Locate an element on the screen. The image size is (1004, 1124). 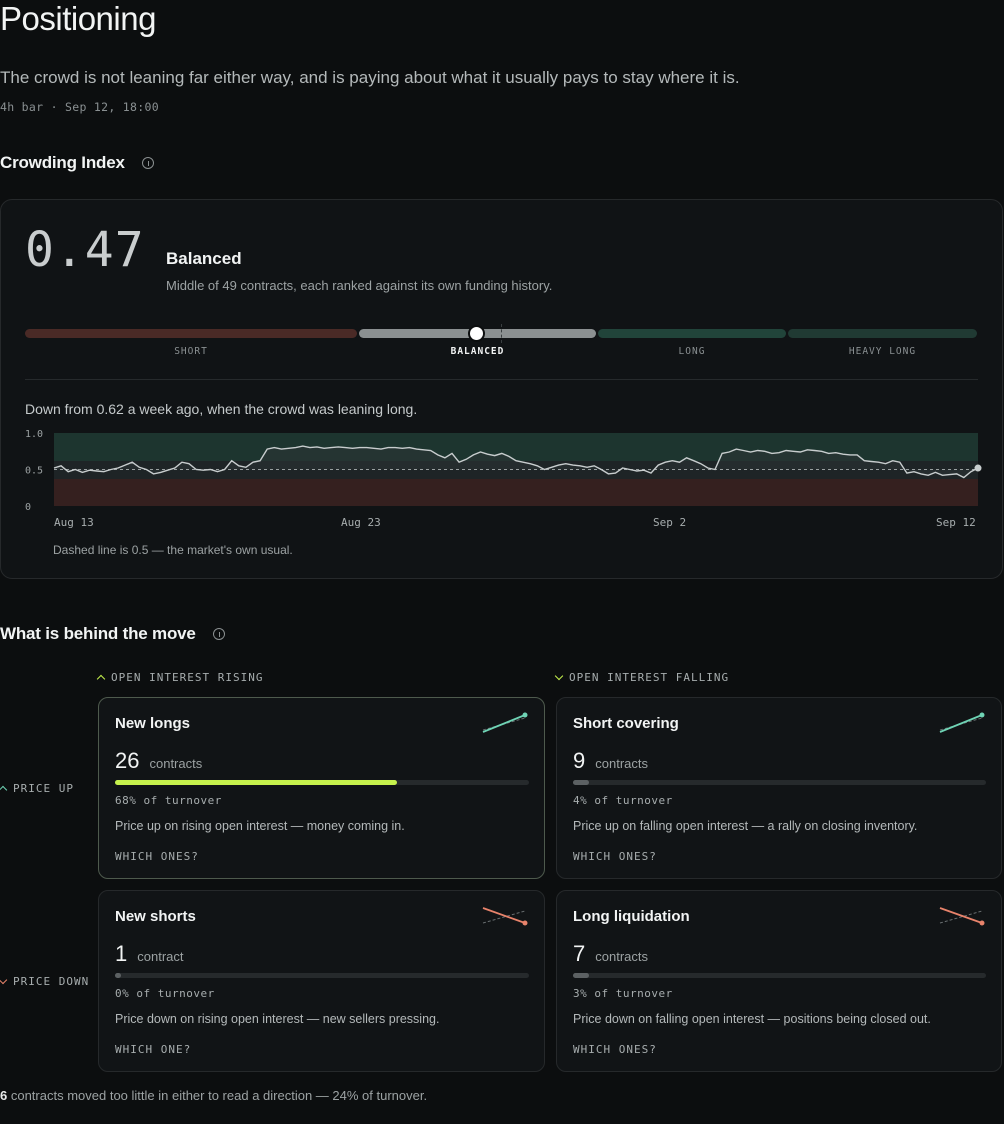
card-count: 9 contracts is located at coordinates (610, 761).